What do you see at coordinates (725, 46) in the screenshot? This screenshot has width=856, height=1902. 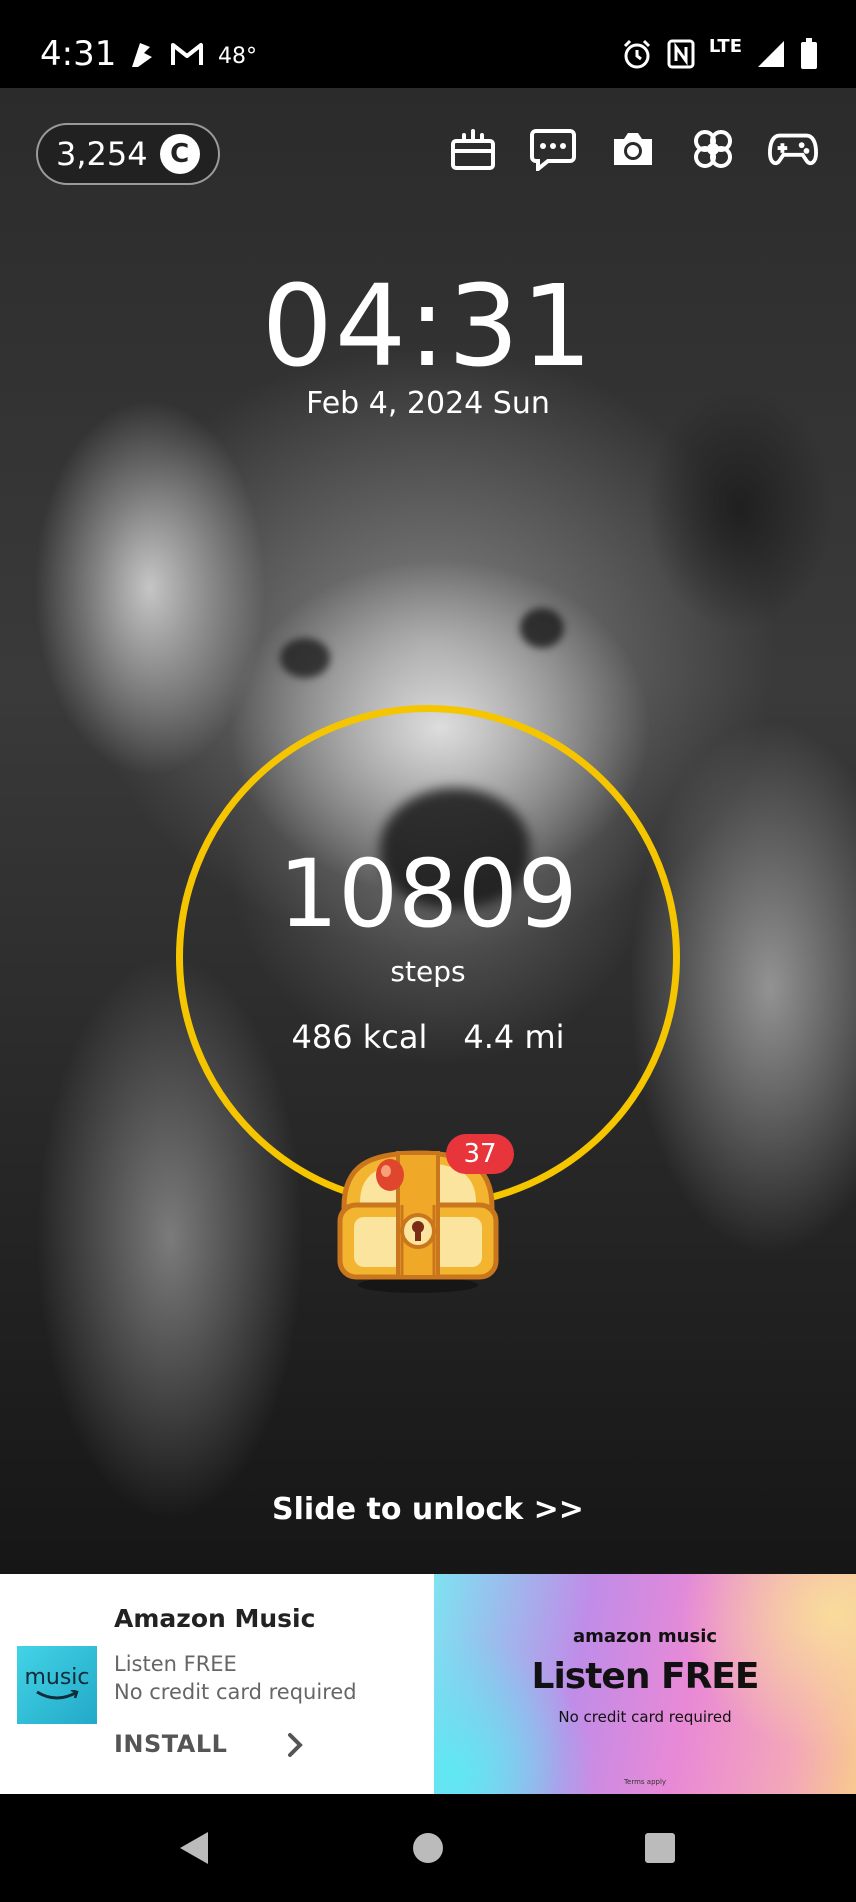 I see `network-type: LTE` at bounding box center [725, 46].